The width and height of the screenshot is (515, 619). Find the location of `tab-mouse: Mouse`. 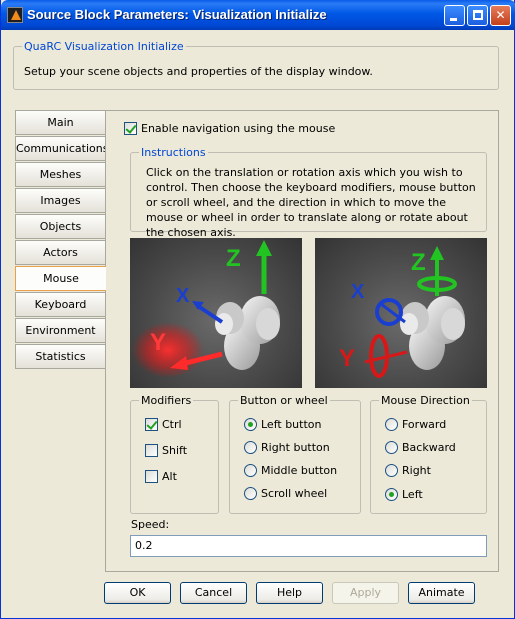

tab-mouse: Mouse is located at coordinates (60, 278).